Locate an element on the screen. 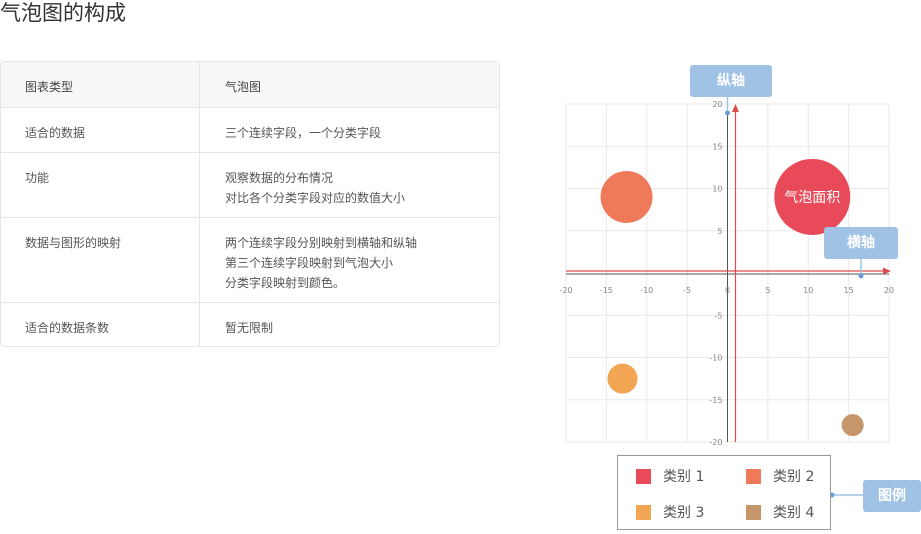 This screenshot has width=921, height=534. y-axis-annotation: 纵轴 is located at coordinates (731, 81).